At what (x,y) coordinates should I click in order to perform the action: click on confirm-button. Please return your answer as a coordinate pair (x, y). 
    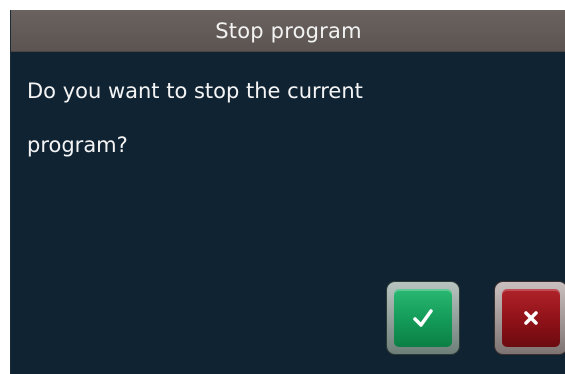
    Looking at the image, I should click on (423, 318).